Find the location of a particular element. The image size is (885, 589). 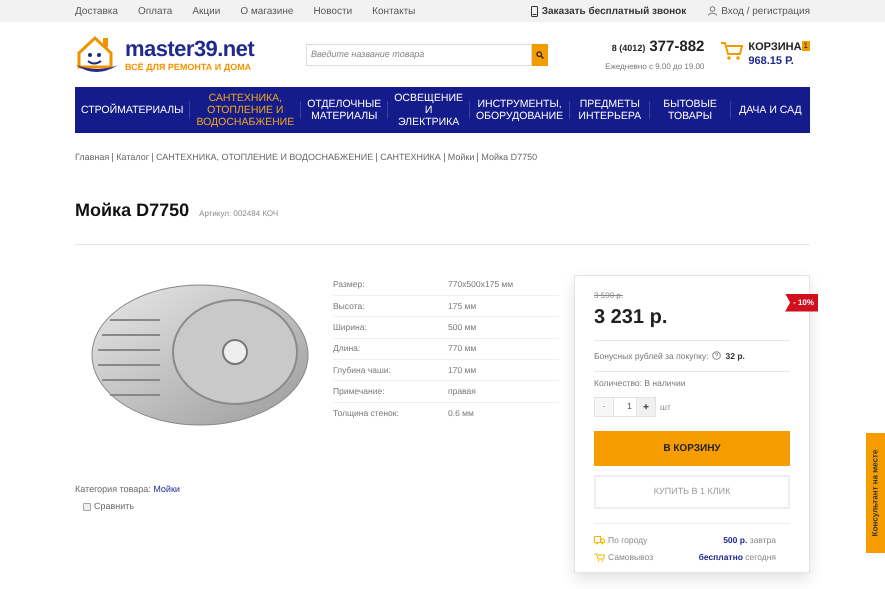

login-link: Вход / регистрация is located at coordinates (759, 11).